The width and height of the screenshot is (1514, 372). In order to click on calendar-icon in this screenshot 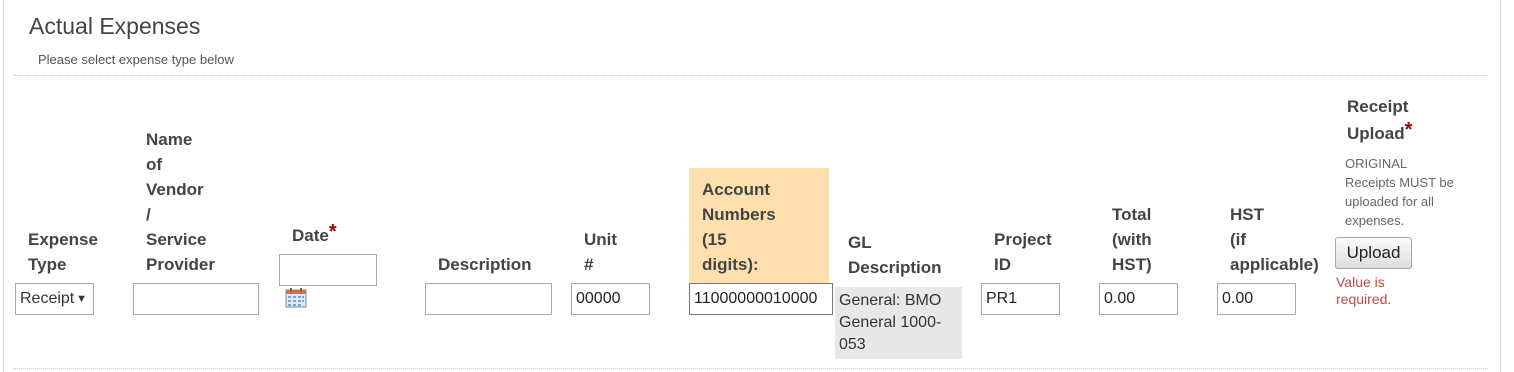, I will do `click(296, 297)`.